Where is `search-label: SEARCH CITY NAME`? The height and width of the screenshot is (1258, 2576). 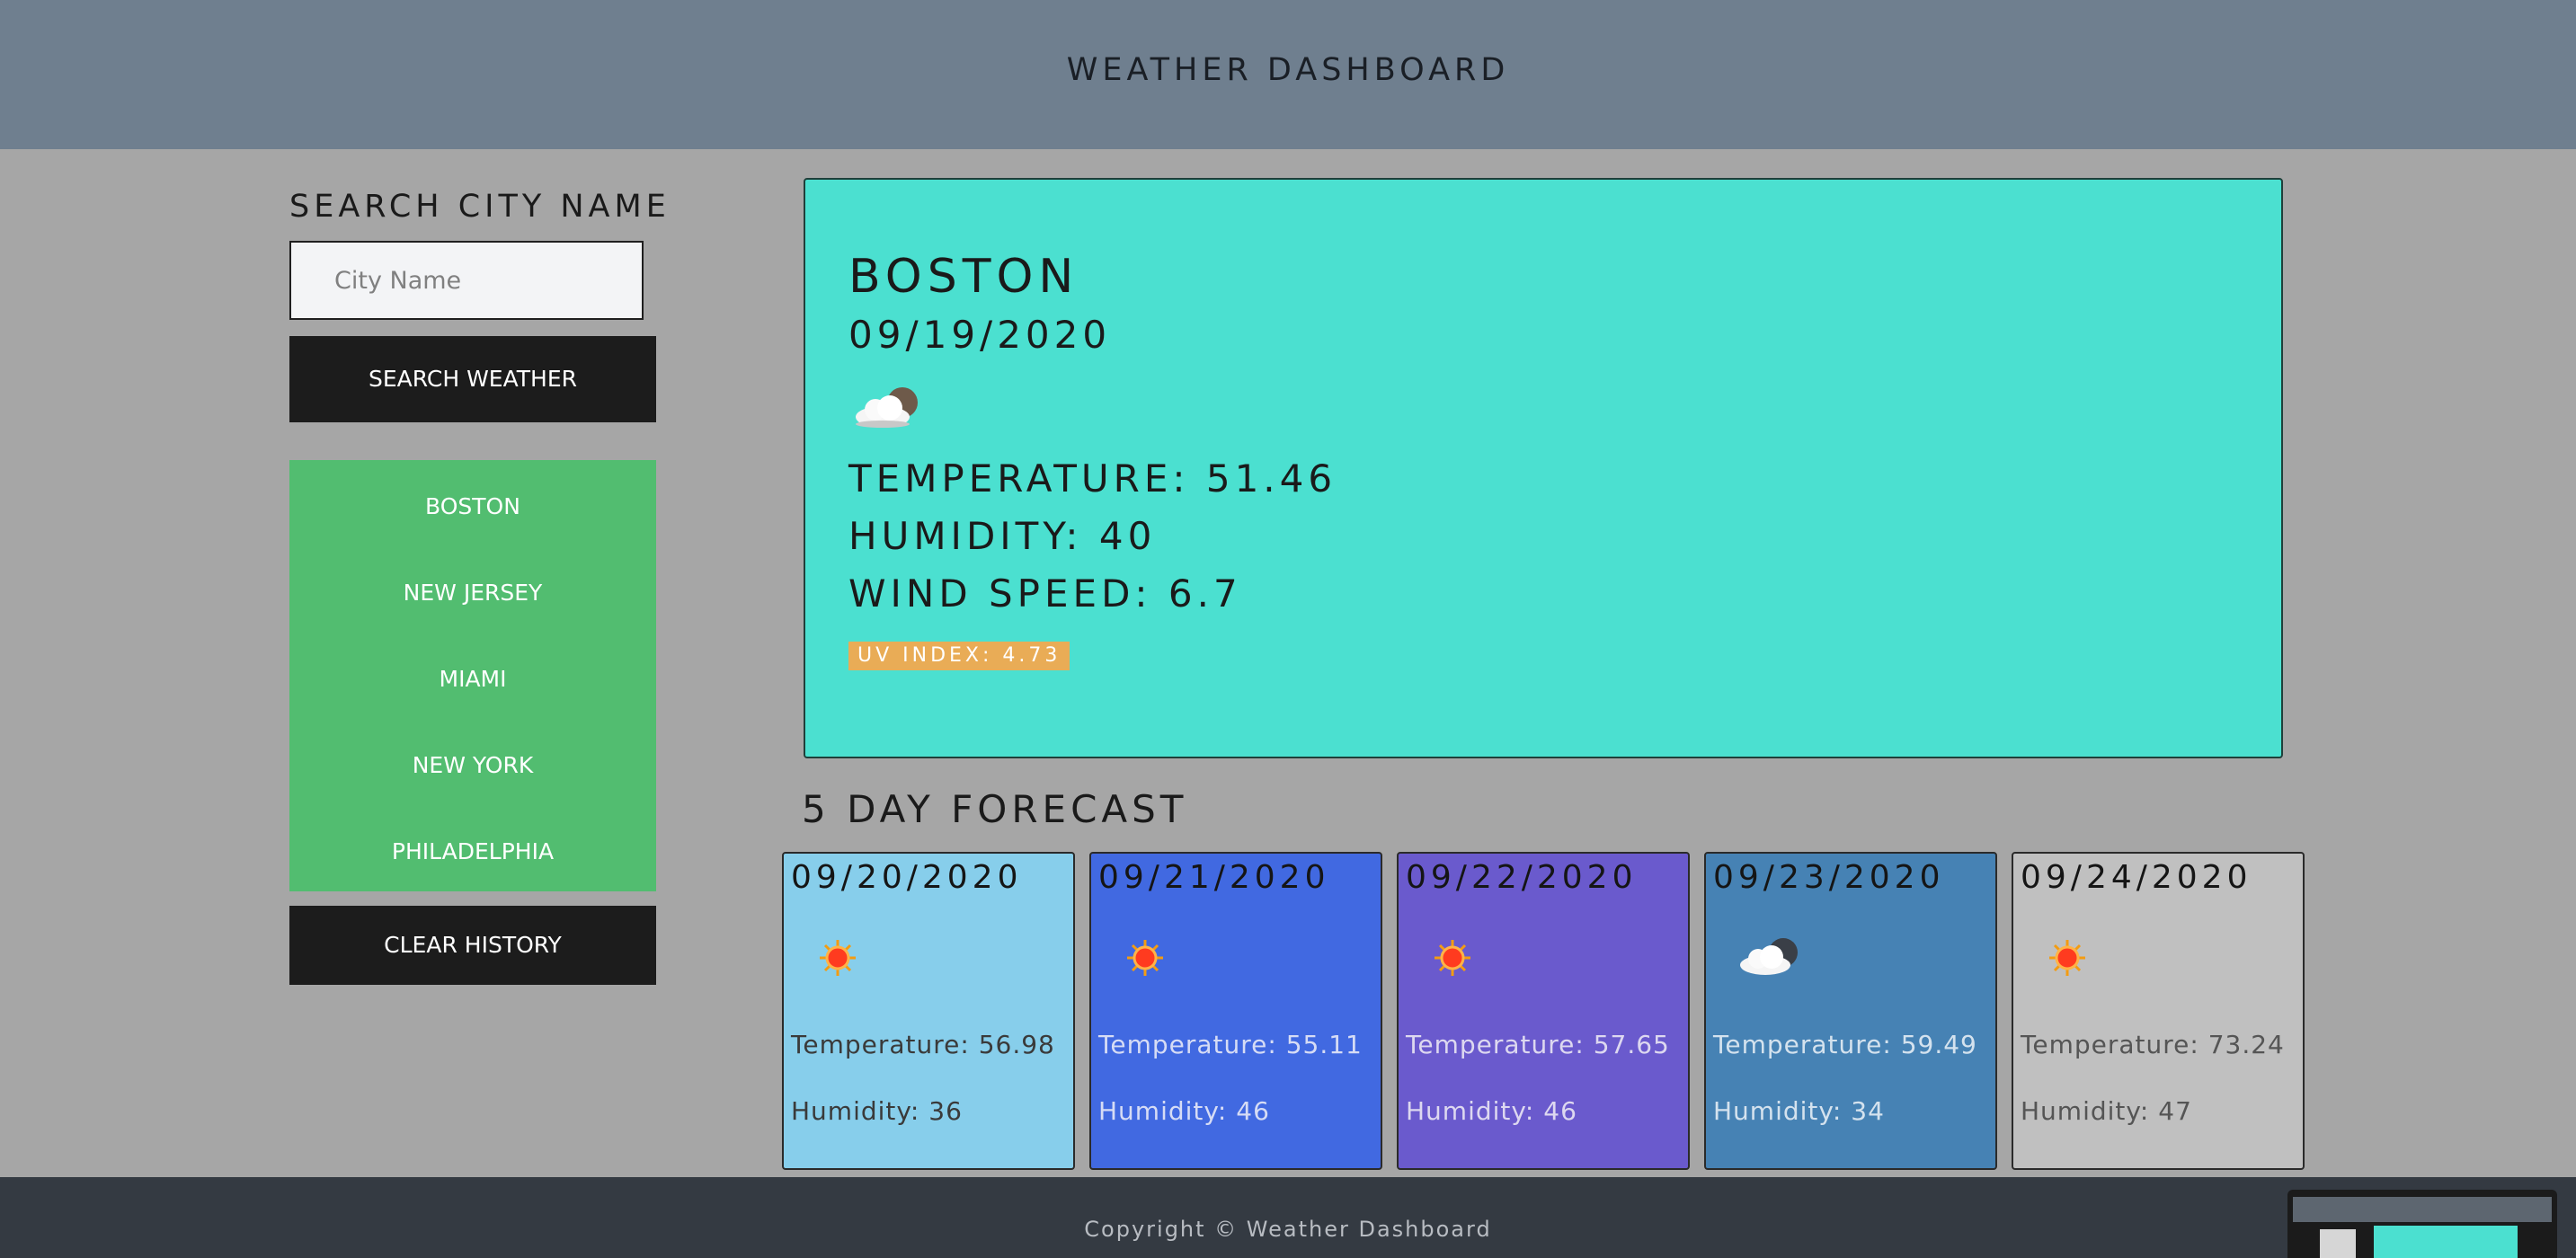 search-label: SEARCH CITY NAME is located at coordinates (480, 207).